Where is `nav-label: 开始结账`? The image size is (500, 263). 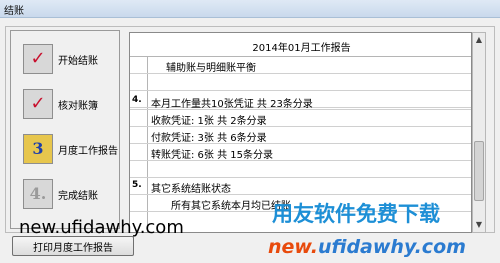
nav-label: 开始结账 is located at coordinates (78, 61).